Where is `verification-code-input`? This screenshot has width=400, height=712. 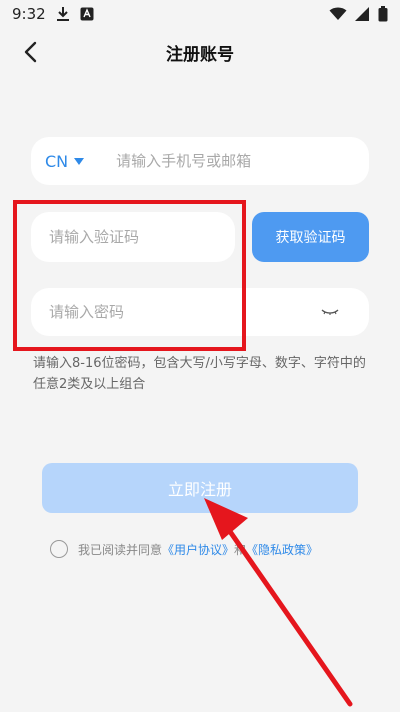
verification-code-input is located at coordinates (134, 237).